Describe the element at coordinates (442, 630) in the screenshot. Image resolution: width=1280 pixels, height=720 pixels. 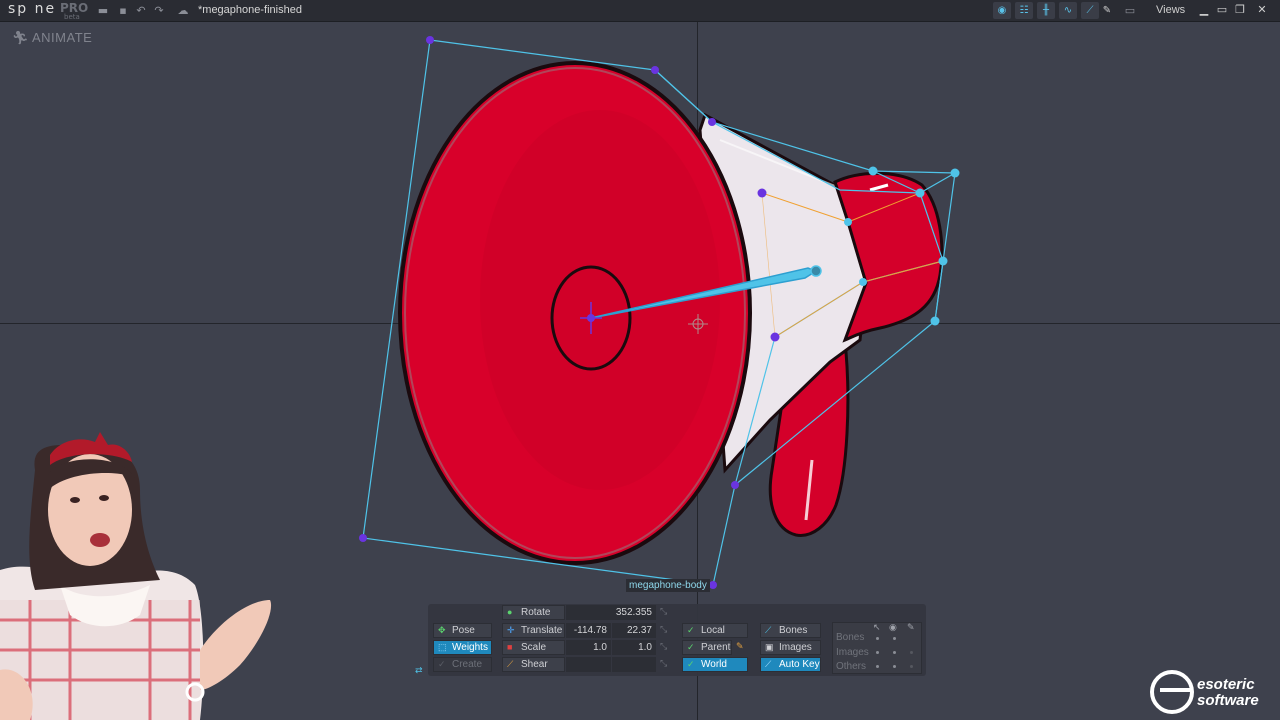
I see `pose-icon: ✥` at that location.